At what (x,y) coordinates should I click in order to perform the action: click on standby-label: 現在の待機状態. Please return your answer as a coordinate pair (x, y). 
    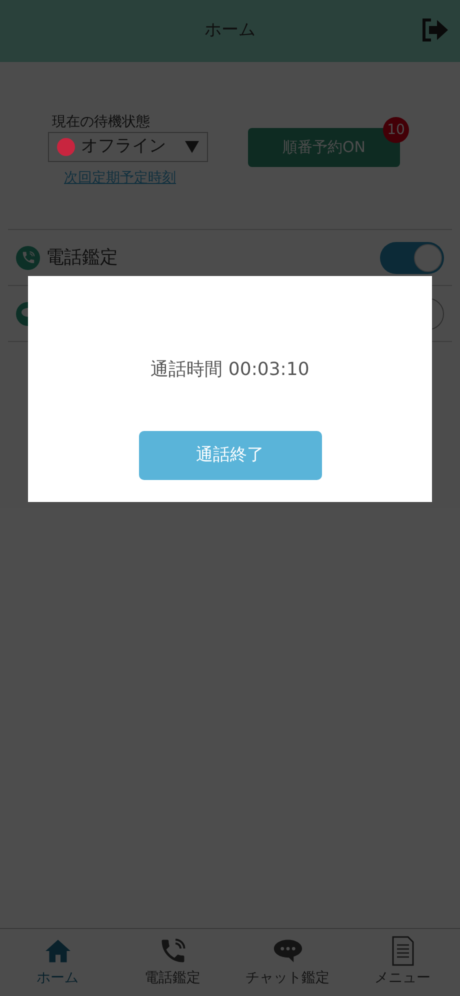
    Looking at the image, I should click on (101, 122).